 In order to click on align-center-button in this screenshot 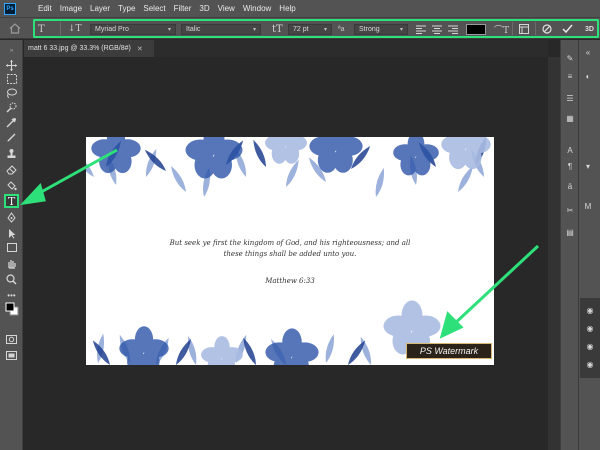, I will do `click(437, 29)`.